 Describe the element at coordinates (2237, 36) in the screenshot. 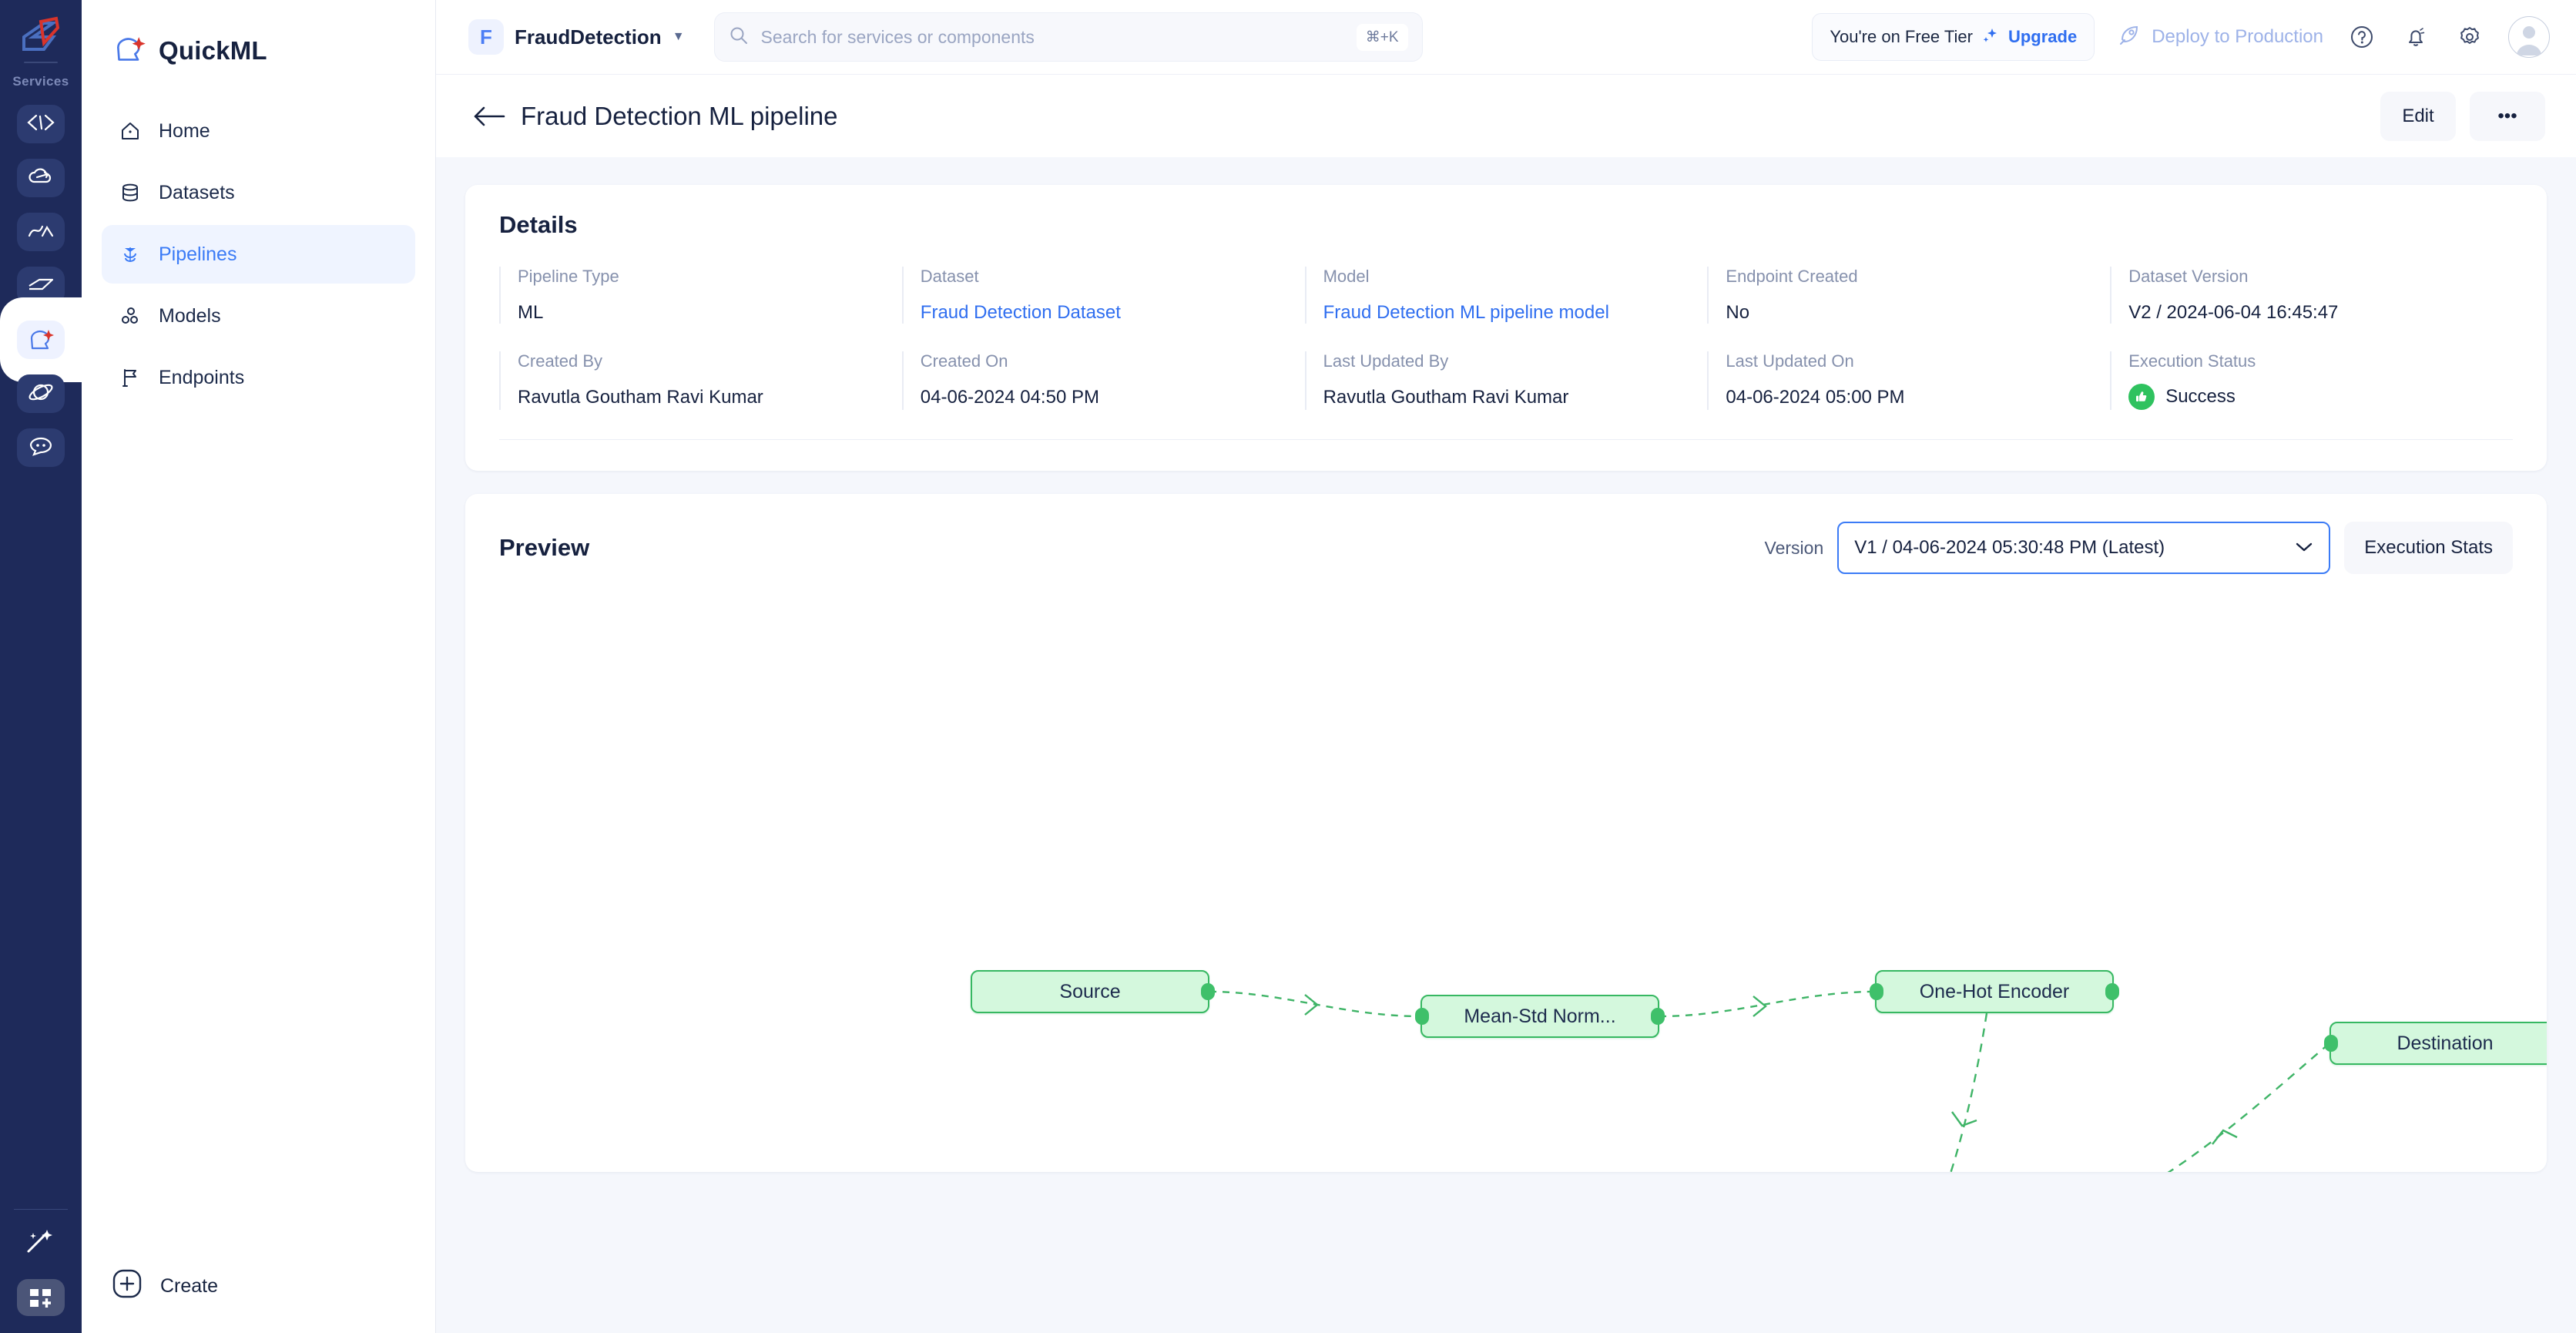

I see `deploy-label: Deploy to Production` at that location.